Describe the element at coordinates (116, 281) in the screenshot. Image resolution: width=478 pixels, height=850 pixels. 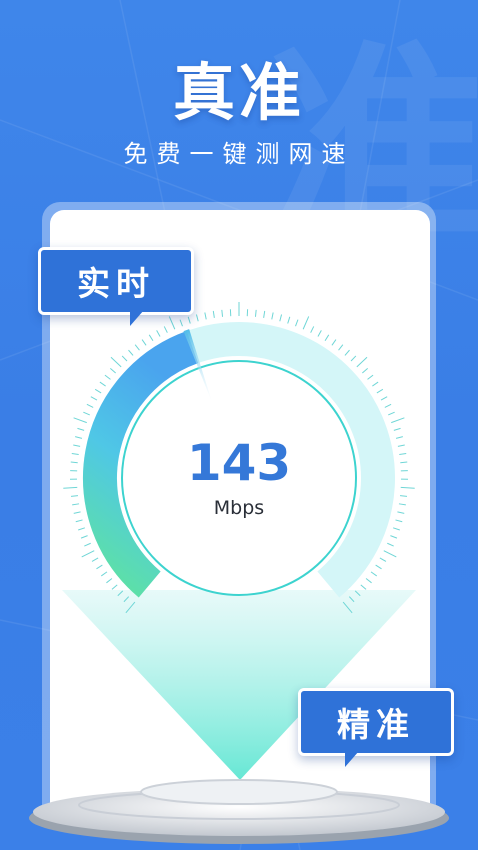
I see `realtime-tag: 实时` at that location.